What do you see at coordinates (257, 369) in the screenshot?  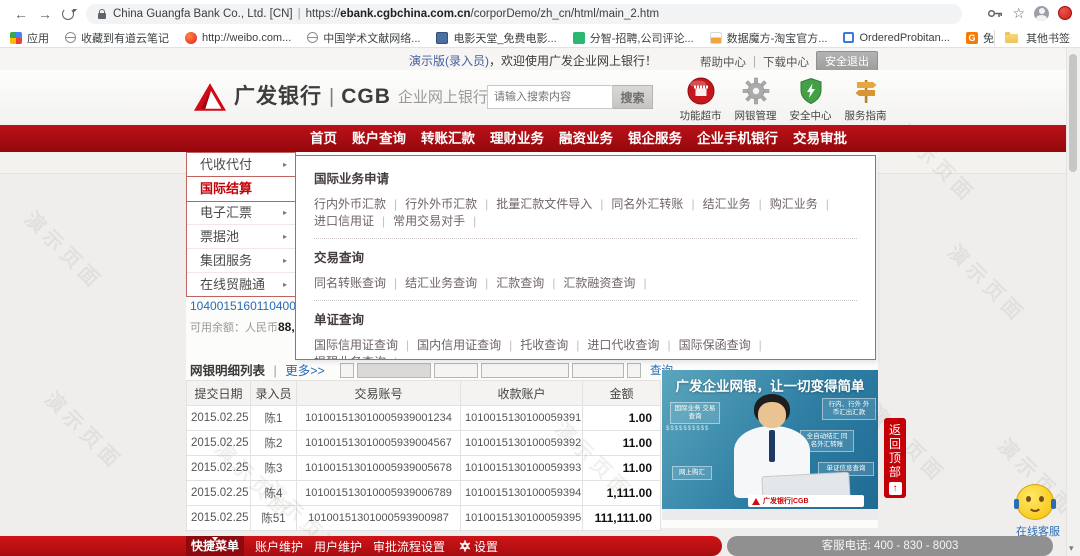 I see `detail-list-header: 网银明细列表 | 更多>>` at bounding box center [257, 369].